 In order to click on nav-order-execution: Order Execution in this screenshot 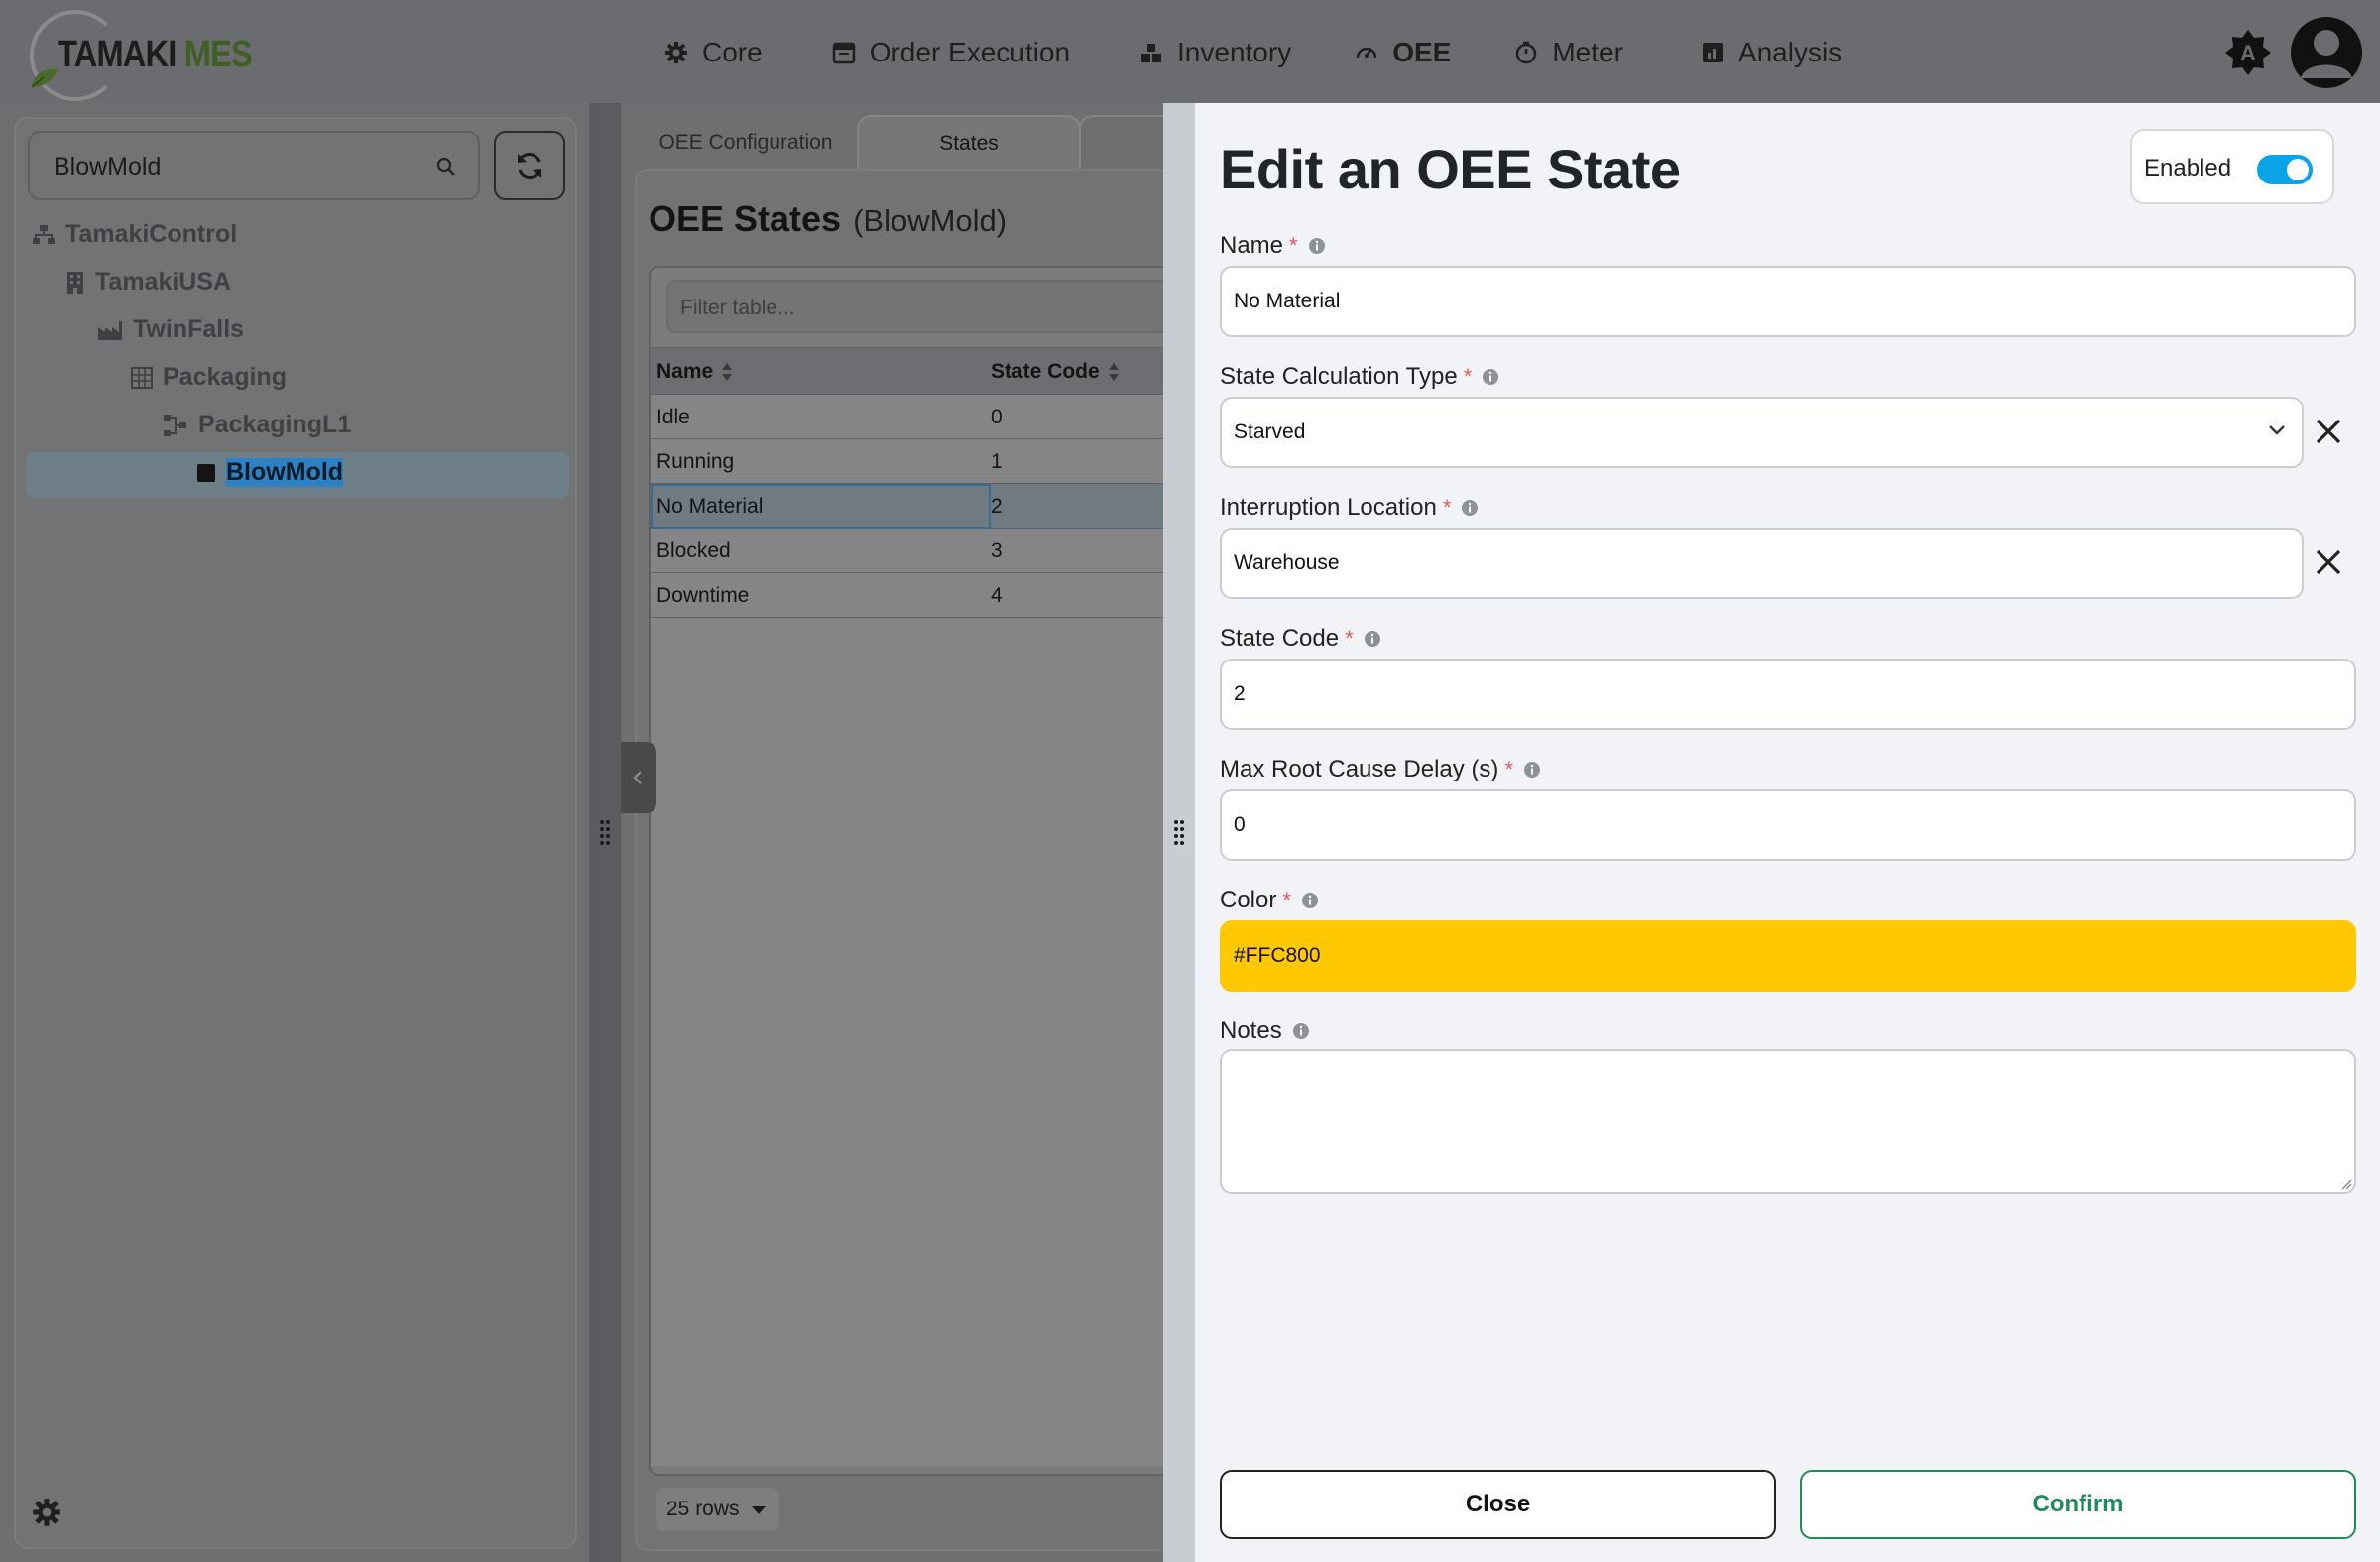, I will do `click(951, 52)`.